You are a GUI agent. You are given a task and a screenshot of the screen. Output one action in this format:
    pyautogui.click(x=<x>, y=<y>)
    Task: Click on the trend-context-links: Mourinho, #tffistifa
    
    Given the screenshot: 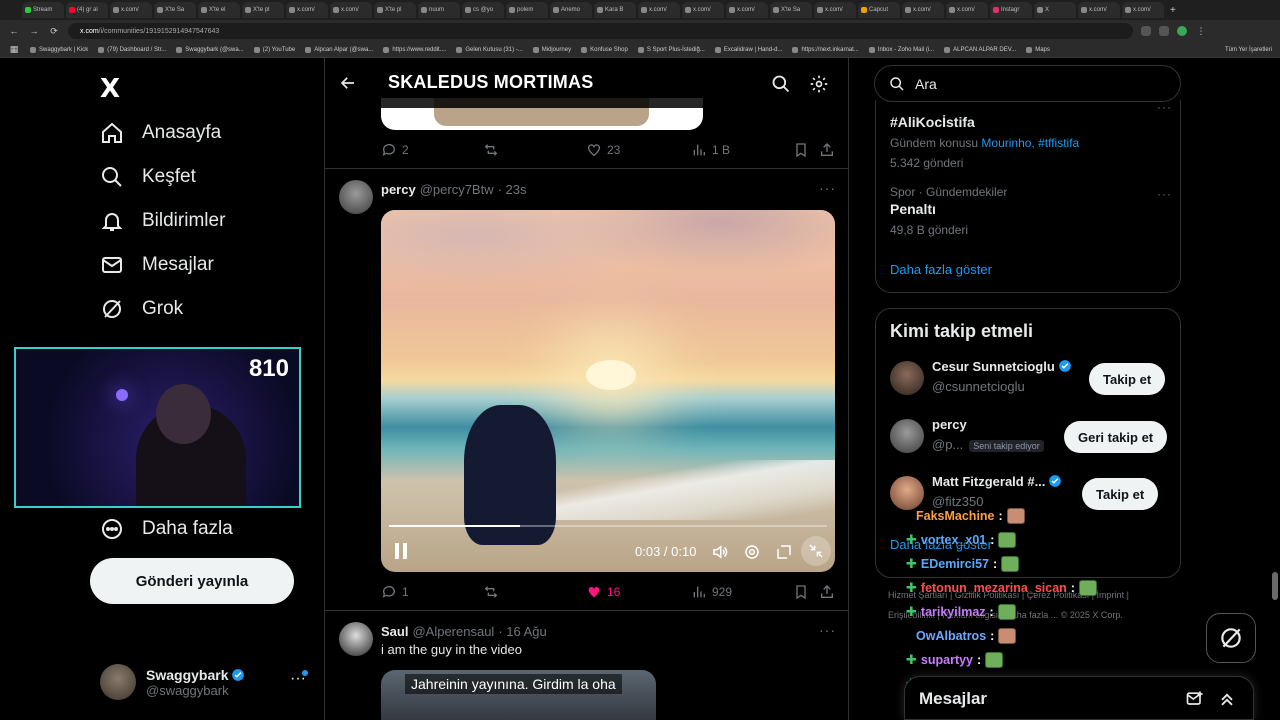 What is the action you would take?
    pyautogui.click(x=1030, y=143)
    